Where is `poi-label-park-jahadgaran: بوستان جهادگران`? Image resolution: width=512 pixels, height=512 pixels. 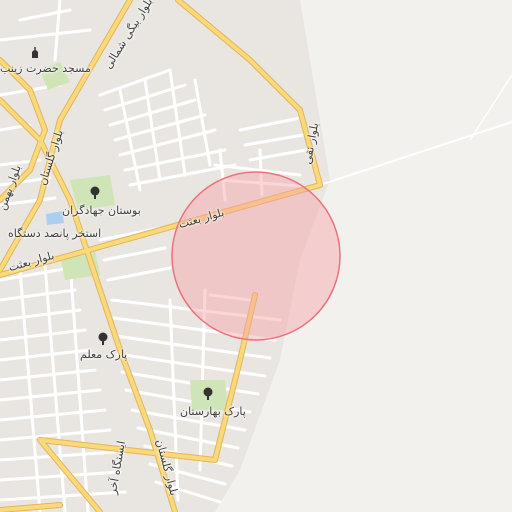 poi-label-park-jahadgaran: بوستان جهادگران is located at coordinates (101, 210).